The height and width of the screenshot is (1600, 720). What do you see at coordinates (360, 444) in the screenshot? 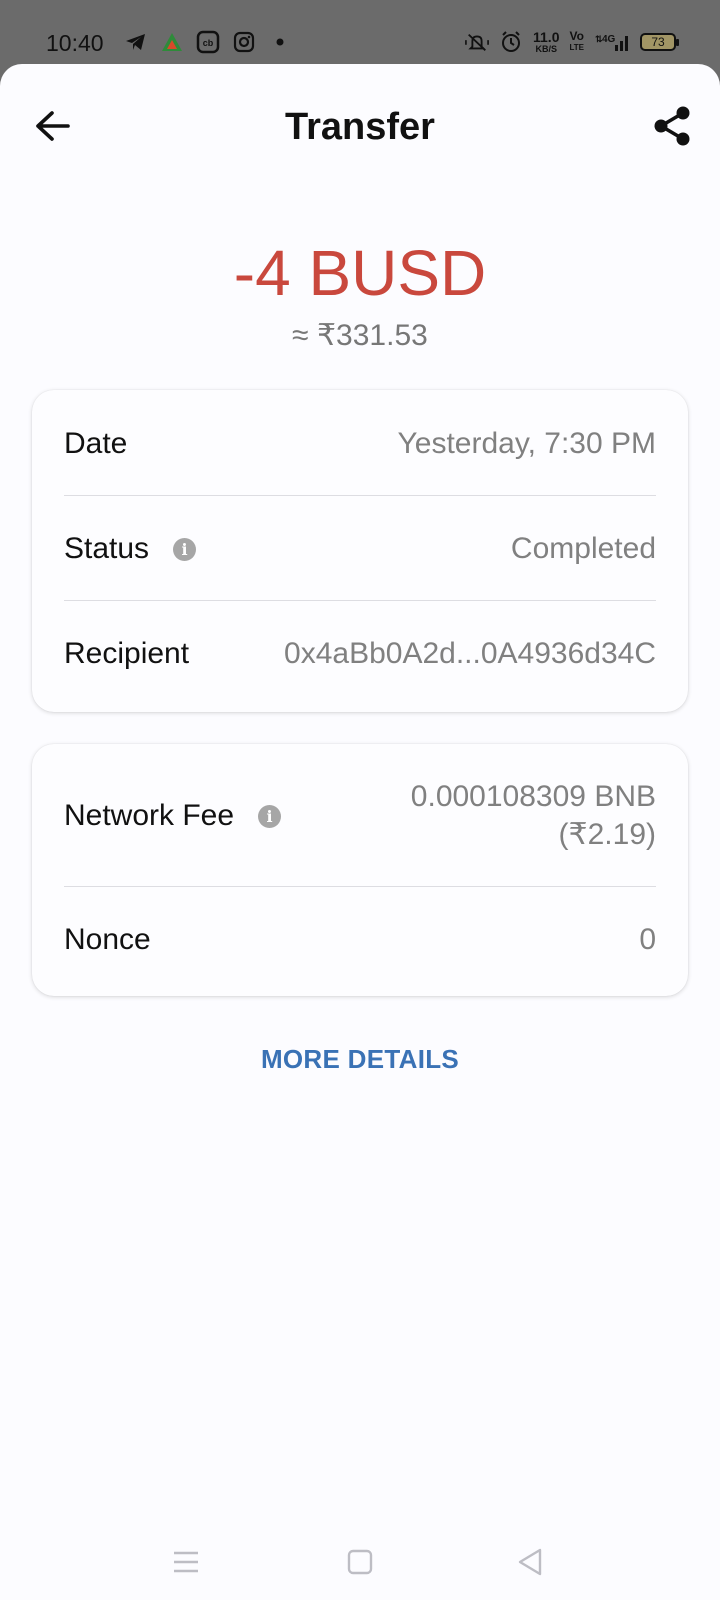
I see `date-row: Date Yesterday, 7:30 PM` at bounding box center [360, 444].